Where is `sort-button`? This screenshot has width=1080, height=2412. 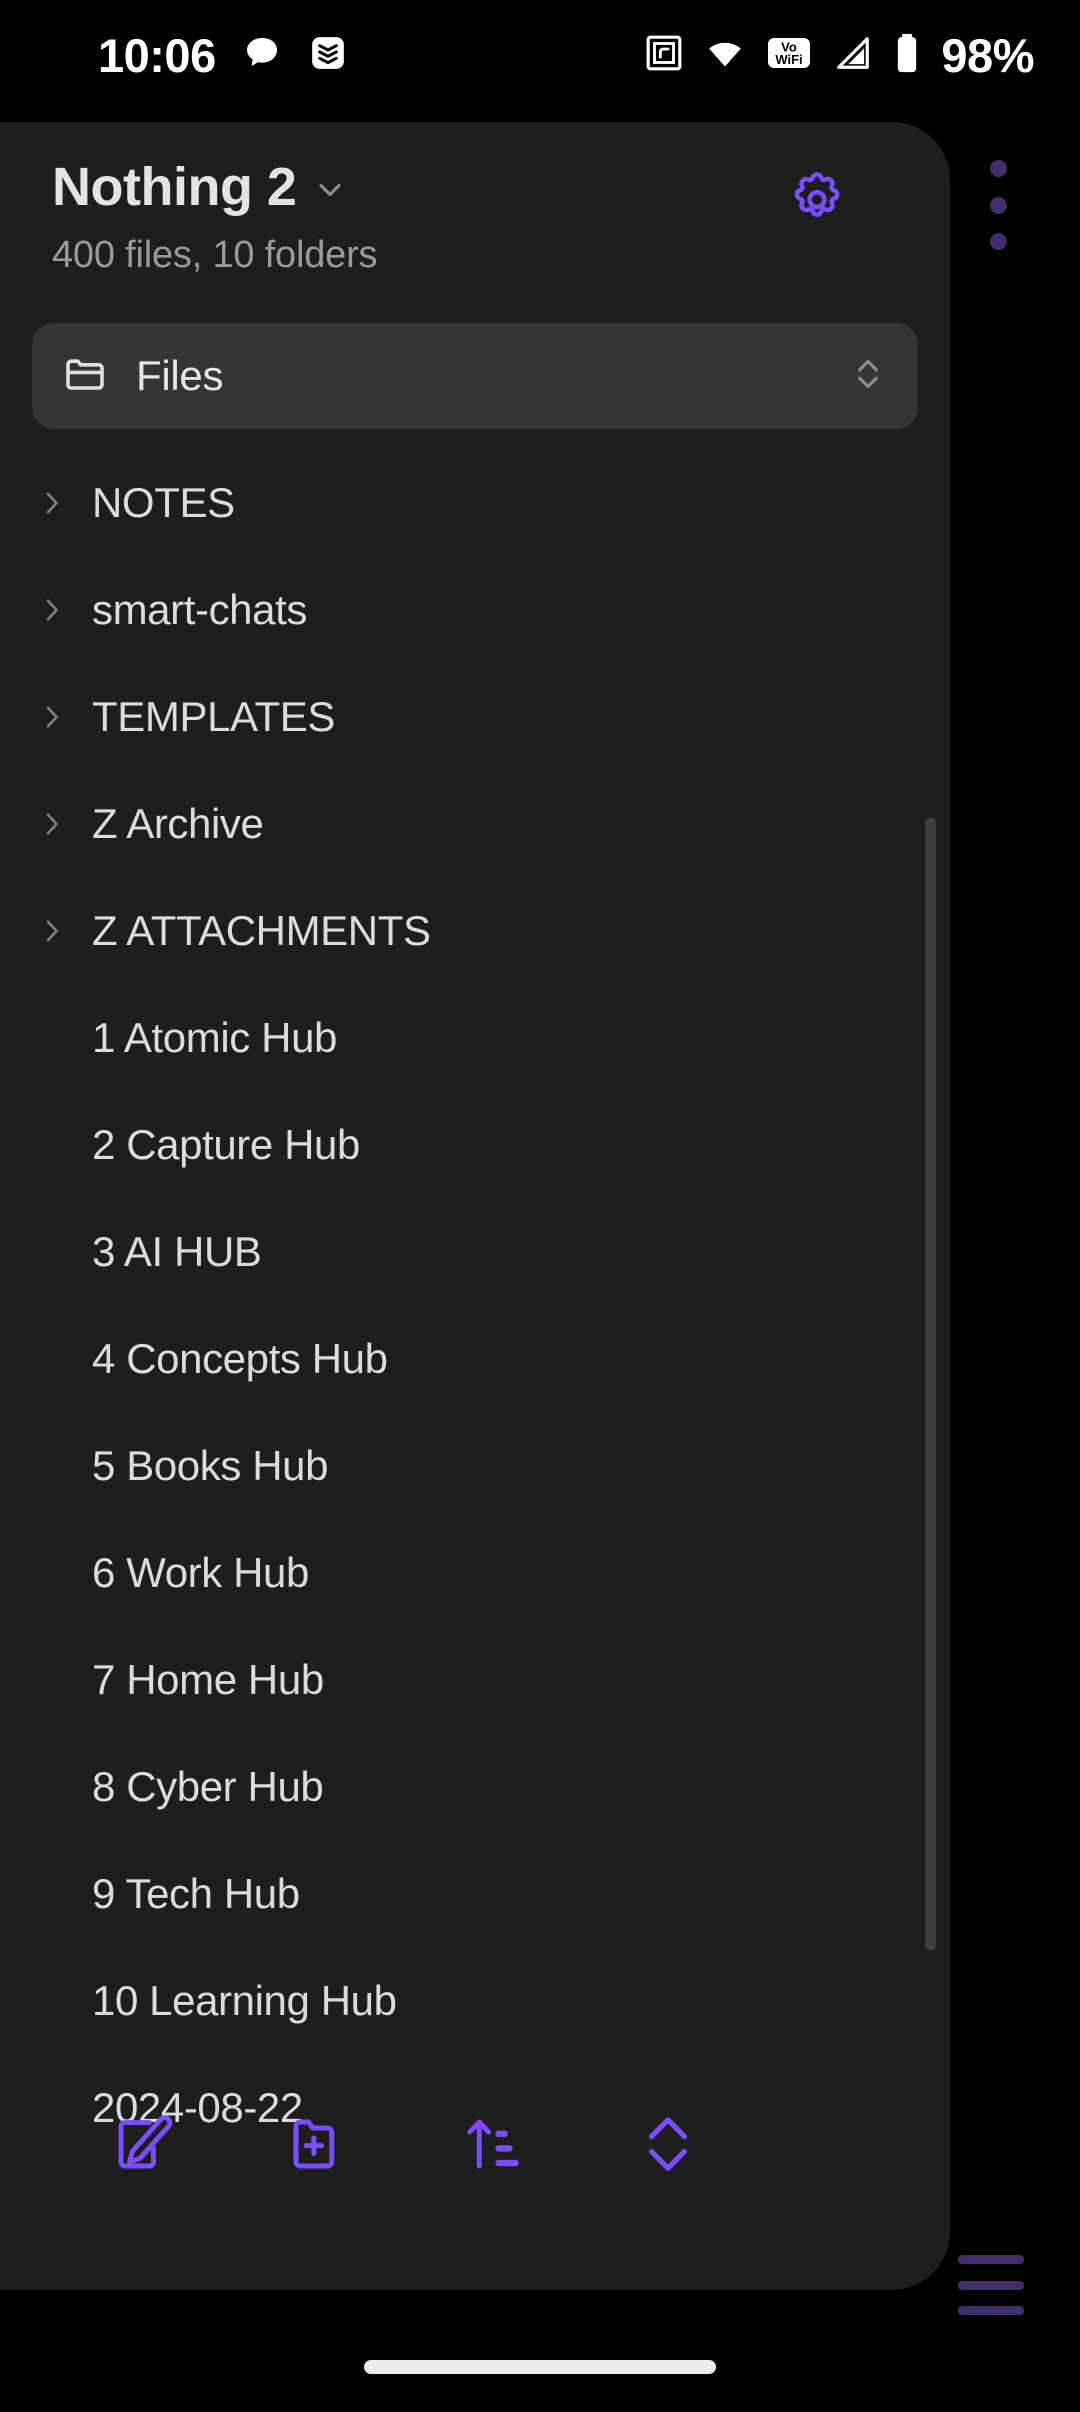
sort-button is located at coordinates (492, 2146).